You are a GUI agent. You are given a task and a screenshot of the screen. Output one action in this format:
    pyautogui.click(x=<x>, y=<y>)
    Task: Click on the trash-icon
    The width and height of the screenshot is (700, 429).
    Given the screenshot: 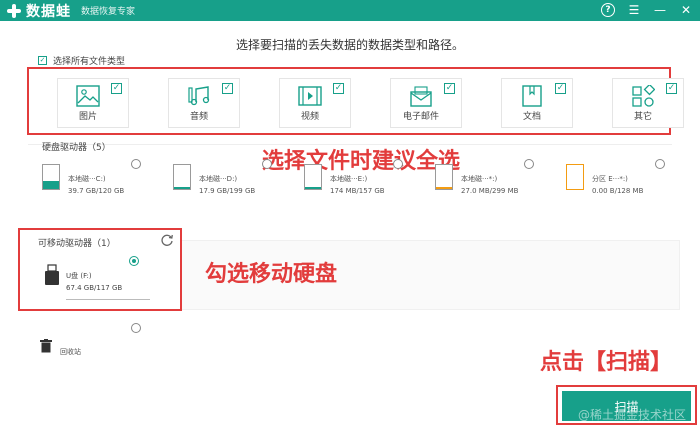 What is the action you would take?
    pyautogui.click(x=46, y=346)
    